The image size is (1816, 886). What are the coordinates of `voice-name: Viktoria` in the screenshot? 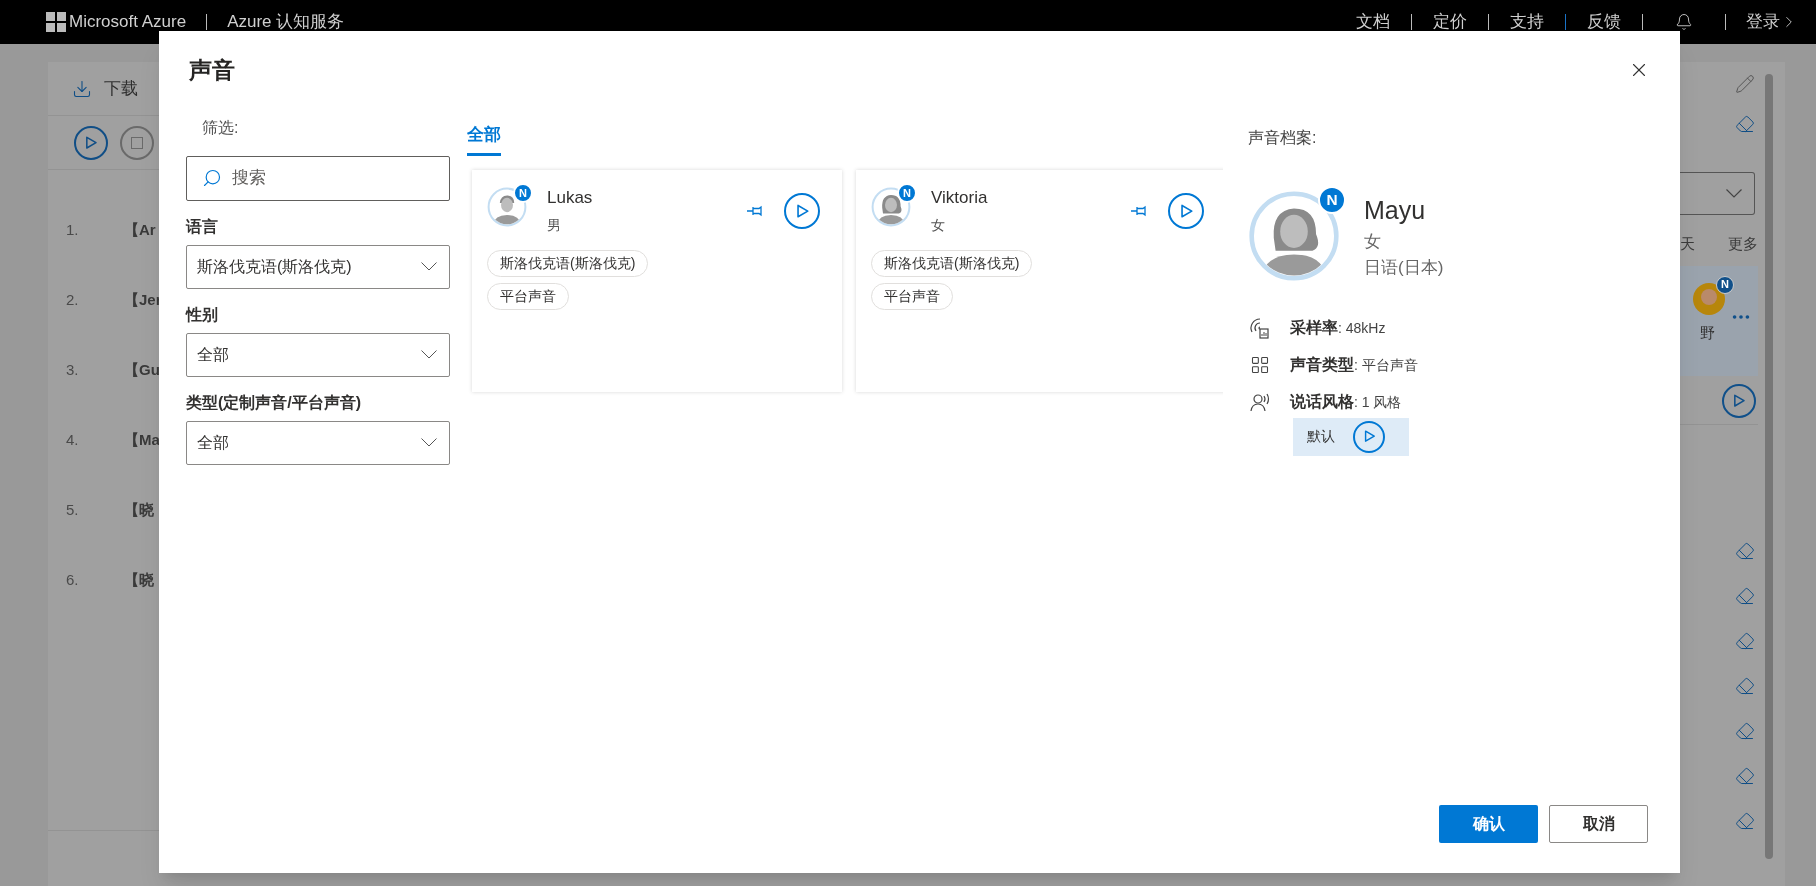 It's located at (959, 198).